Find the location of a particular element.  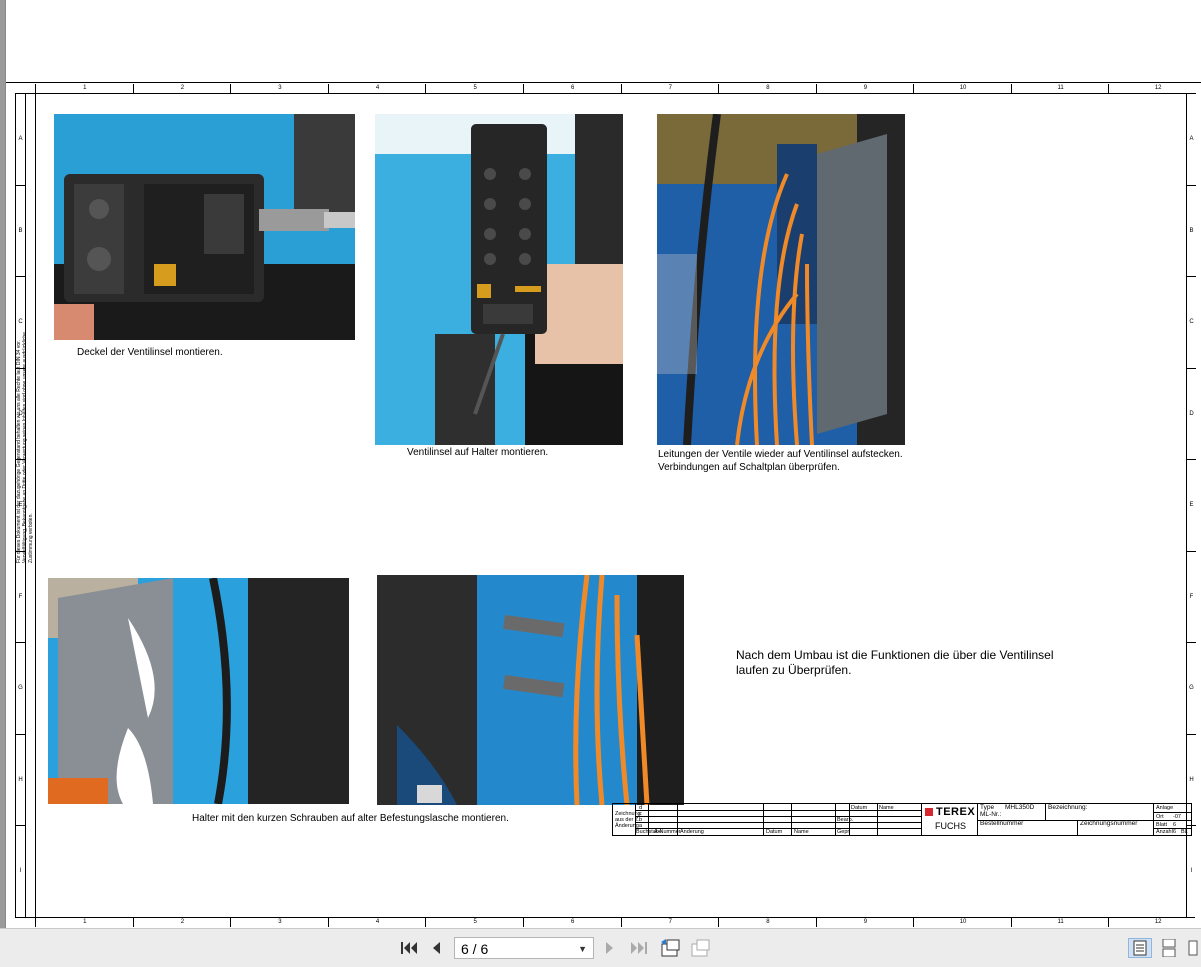

single-page-icon is located at coordinates (1140, 948).